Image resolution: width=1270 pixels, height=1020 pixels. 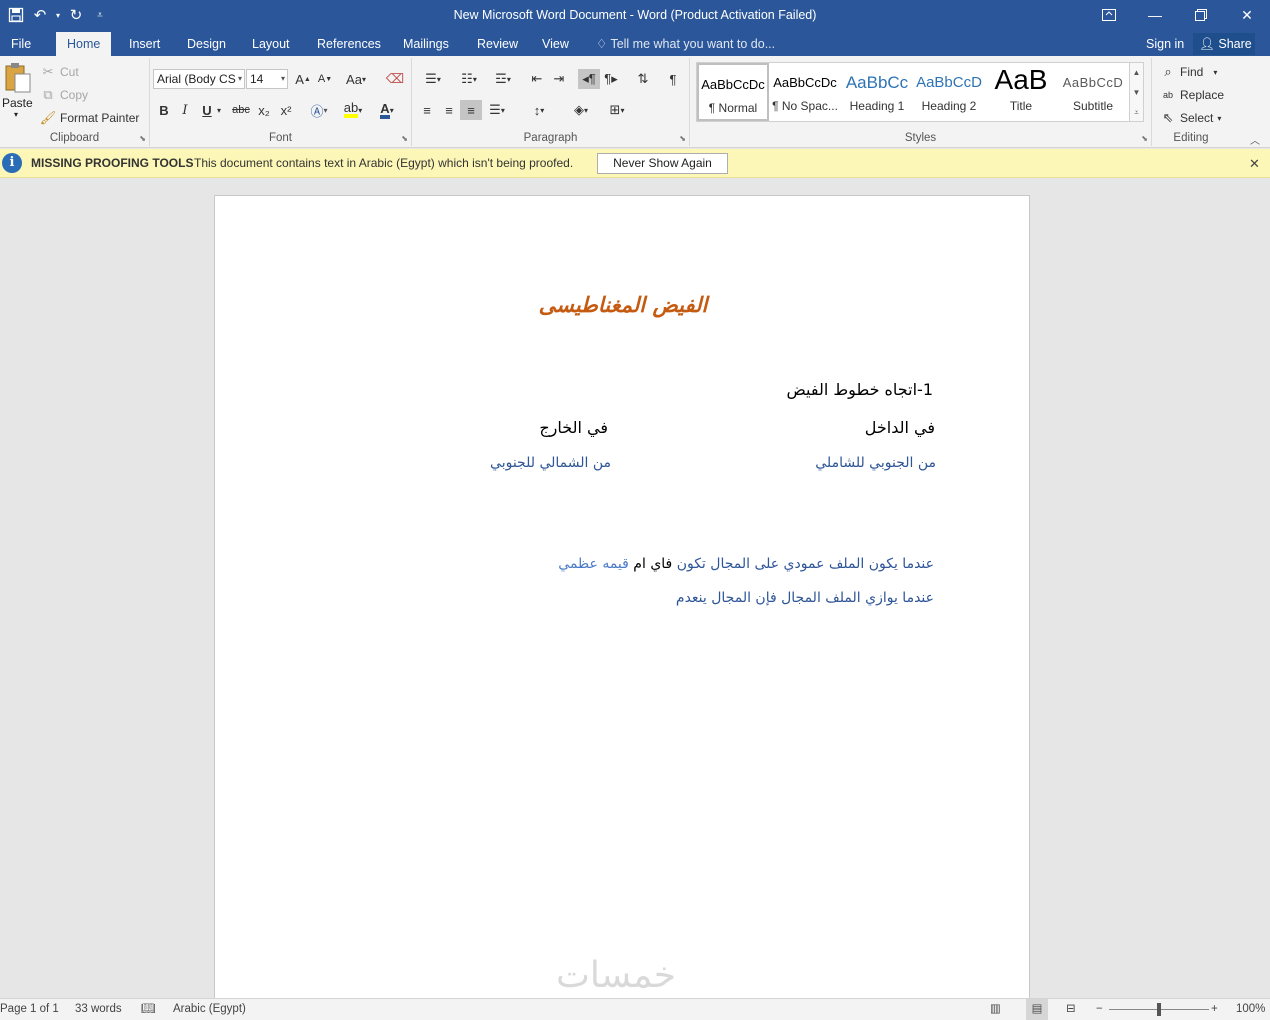 What do you see at coordinates (537, 79) in the screenshot?
I see `decrease-indent-icon: ⇤` at bounding box center [537, 79].